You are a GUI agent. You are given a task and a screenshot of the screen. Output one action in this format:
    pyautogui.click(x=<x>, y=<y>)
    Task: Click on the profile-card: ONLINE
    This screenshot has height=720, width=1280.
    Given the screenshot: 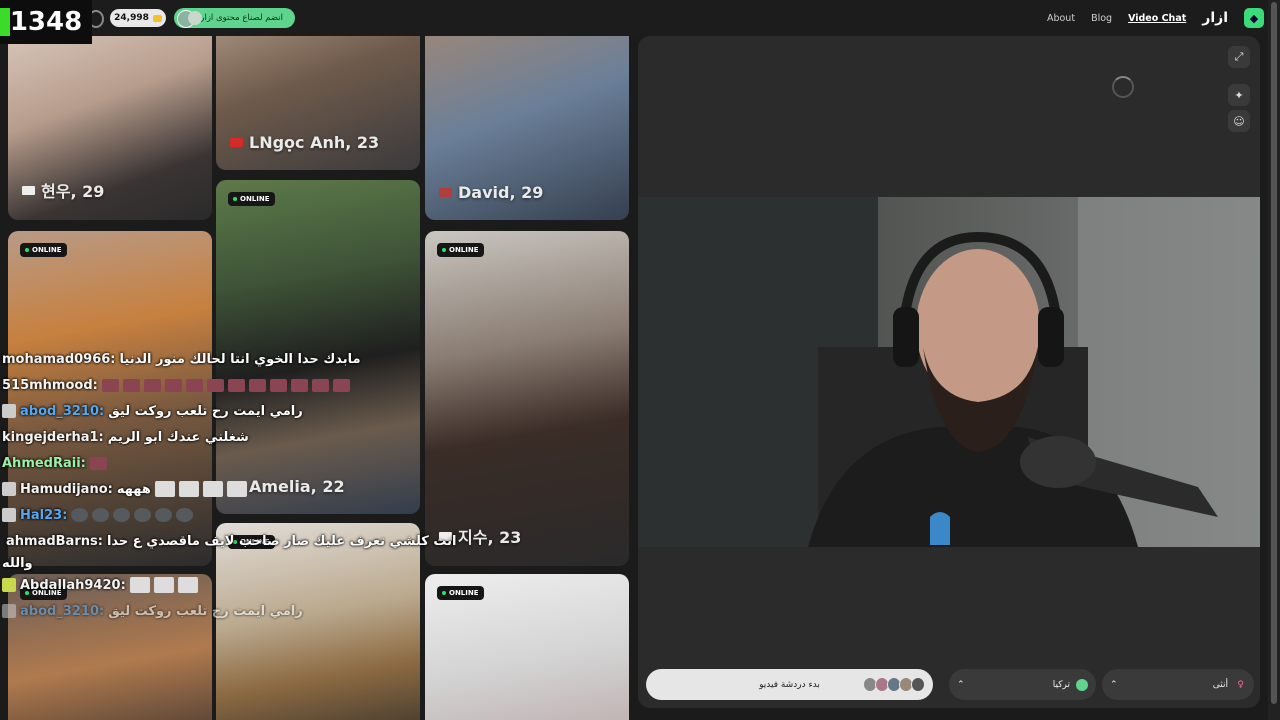 What is the action you would take?
    pyautogui.click(x=527, y=647)
    